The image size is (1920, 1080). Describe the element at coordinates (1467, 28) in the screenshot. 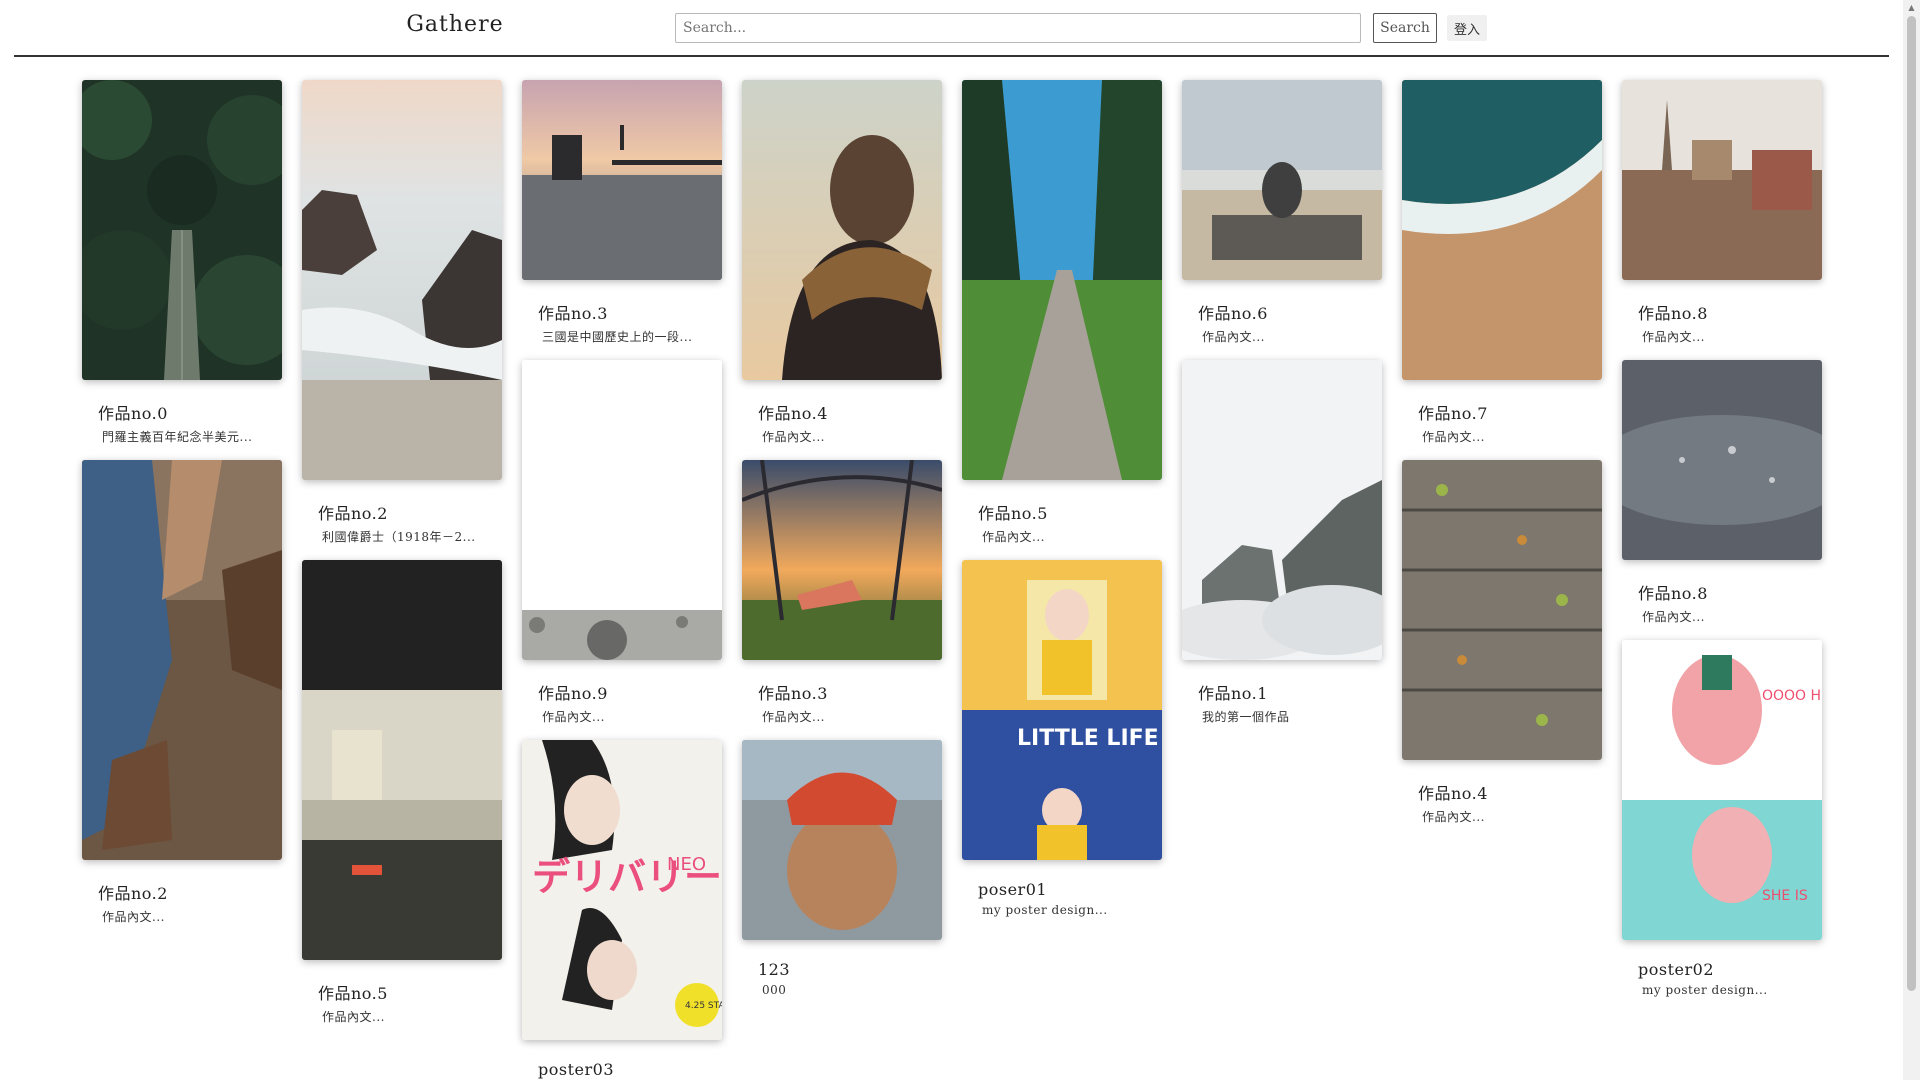

I see `login-button: 登入` at that location.